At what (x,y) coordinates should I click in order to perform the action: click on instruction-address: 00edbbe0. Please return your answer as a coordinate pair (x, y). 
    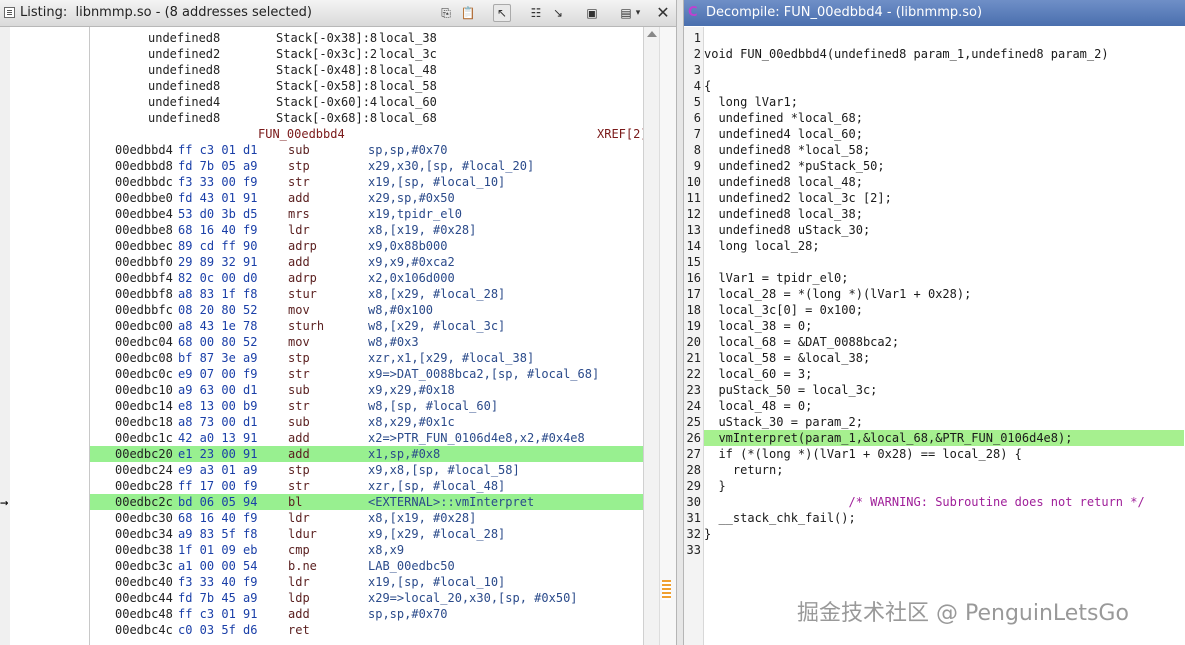
    Looking at the image, I should click on (144, 198).